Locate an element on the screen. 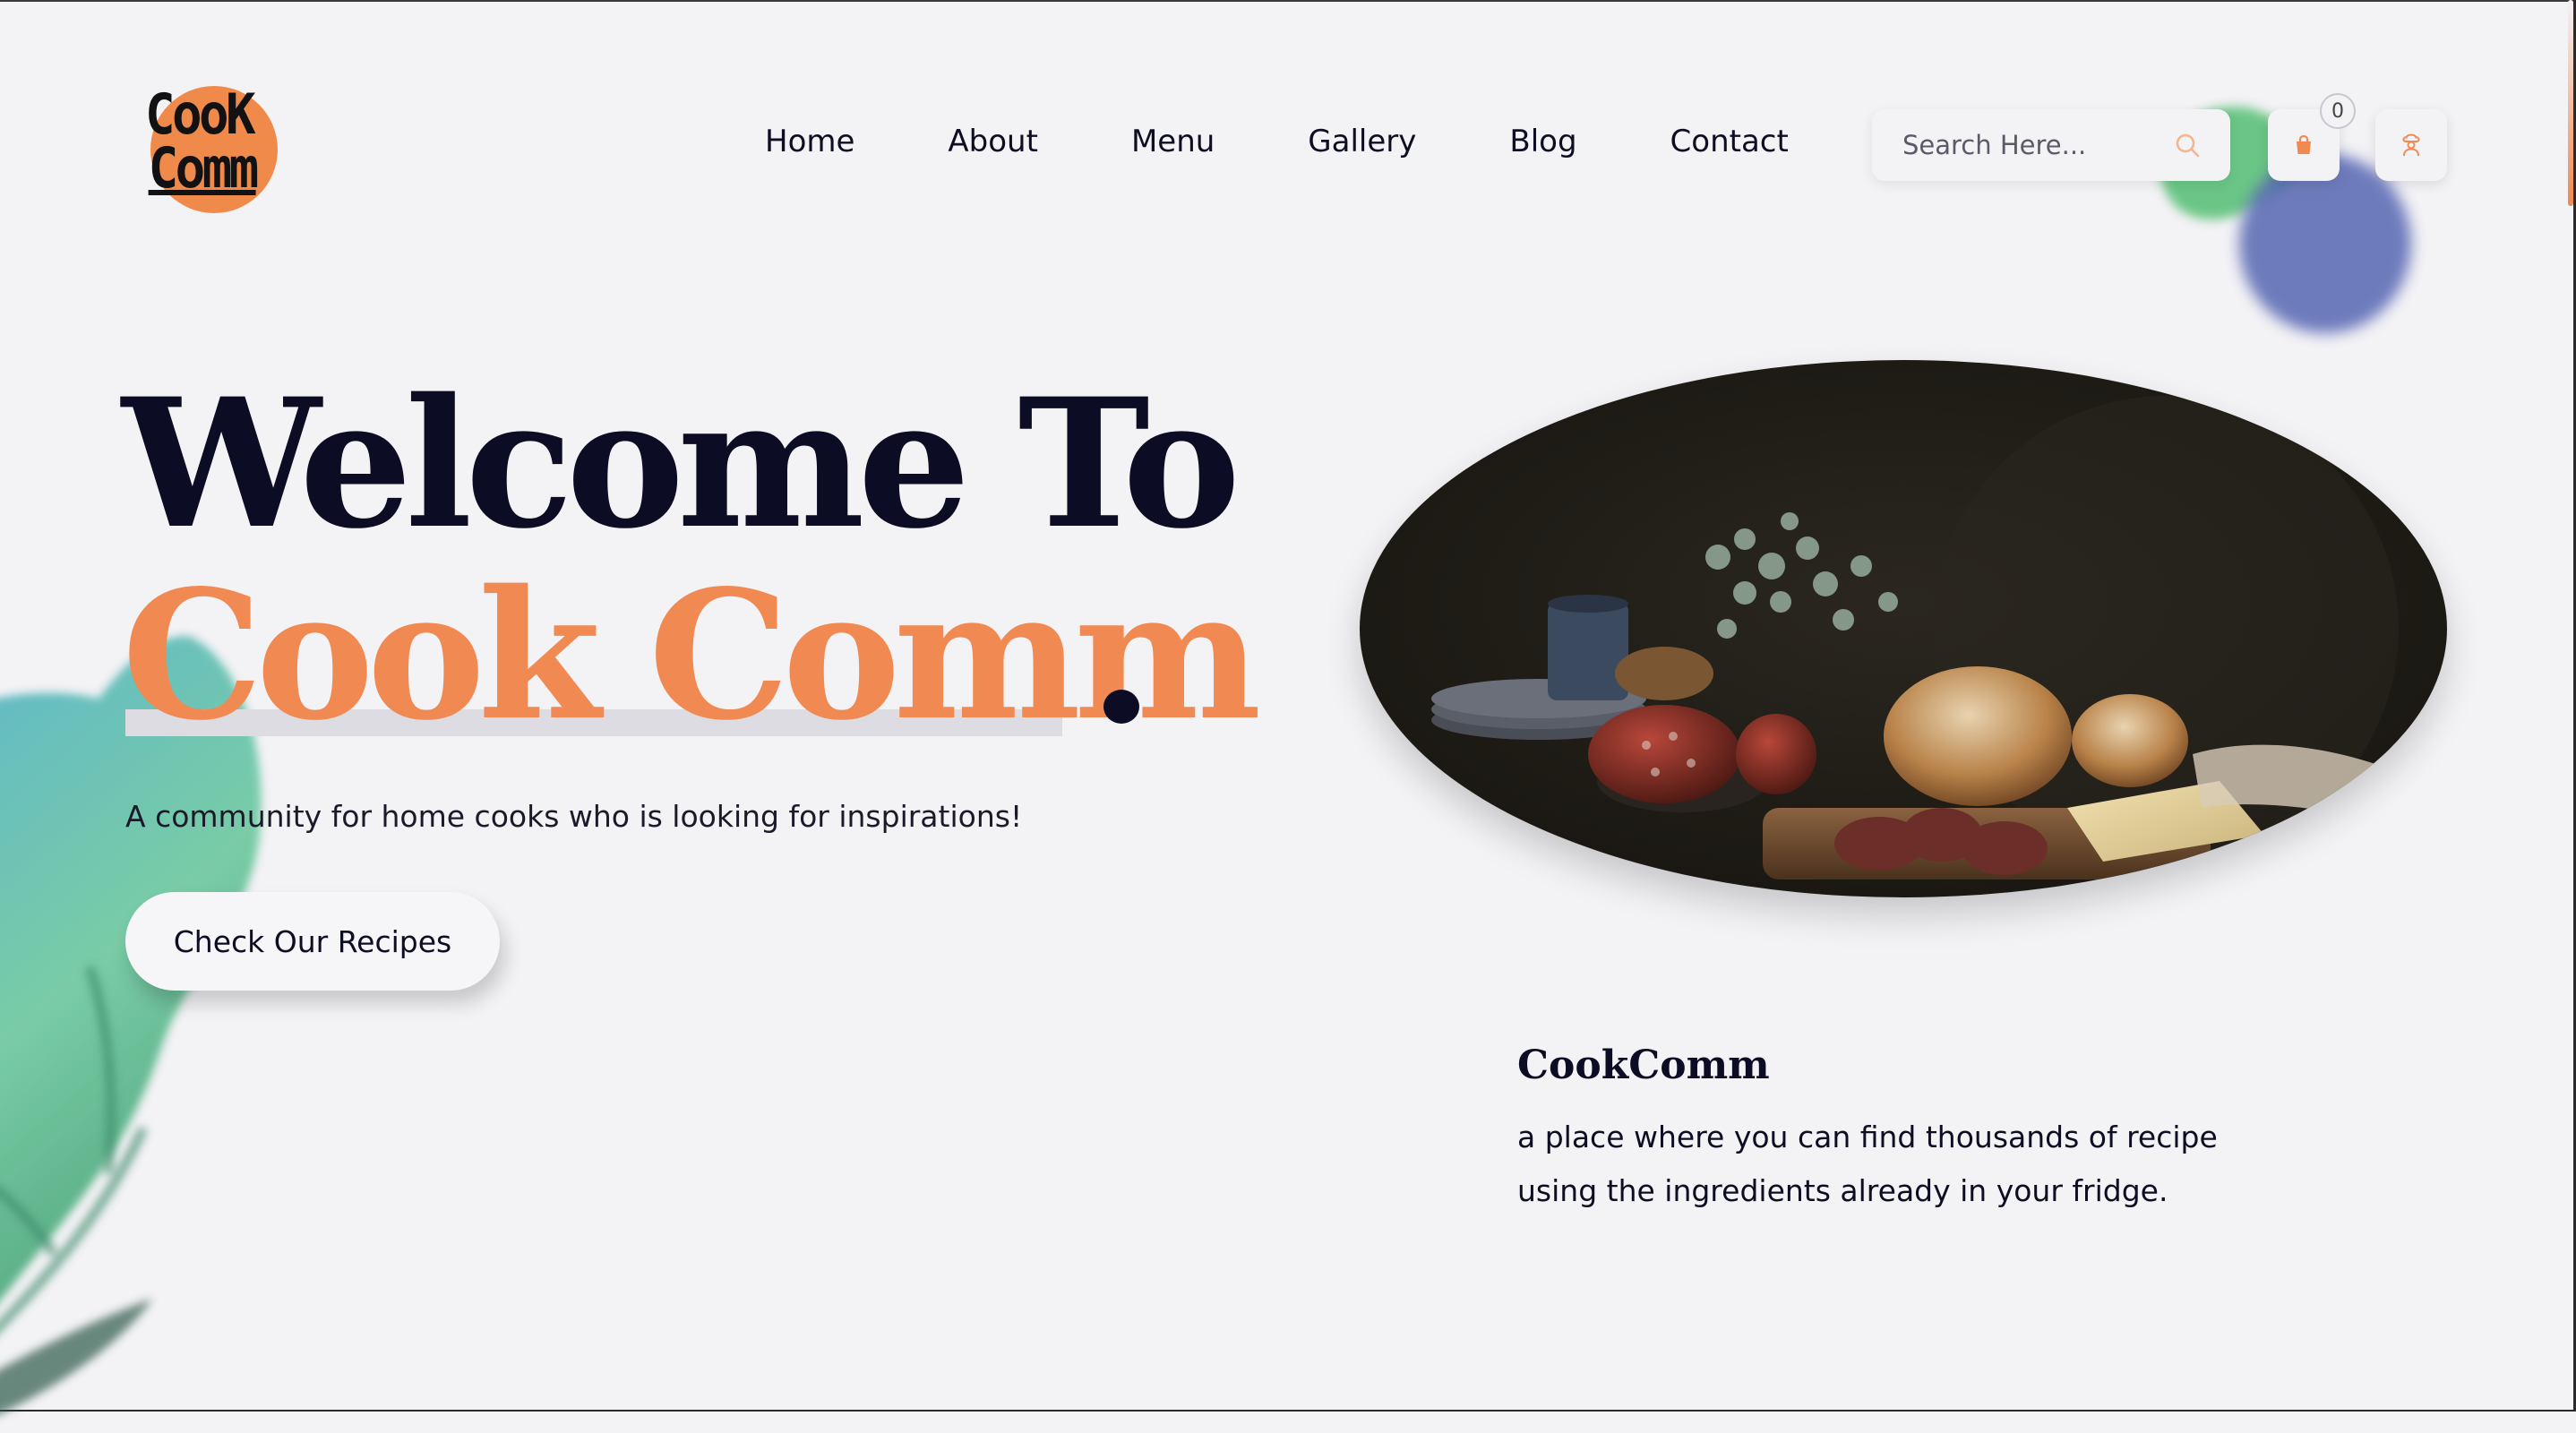 Image resolution: width=2576 pixels, height=1433 pixels. decorative-blueberry-blob is located at coordinates (2325, 243).